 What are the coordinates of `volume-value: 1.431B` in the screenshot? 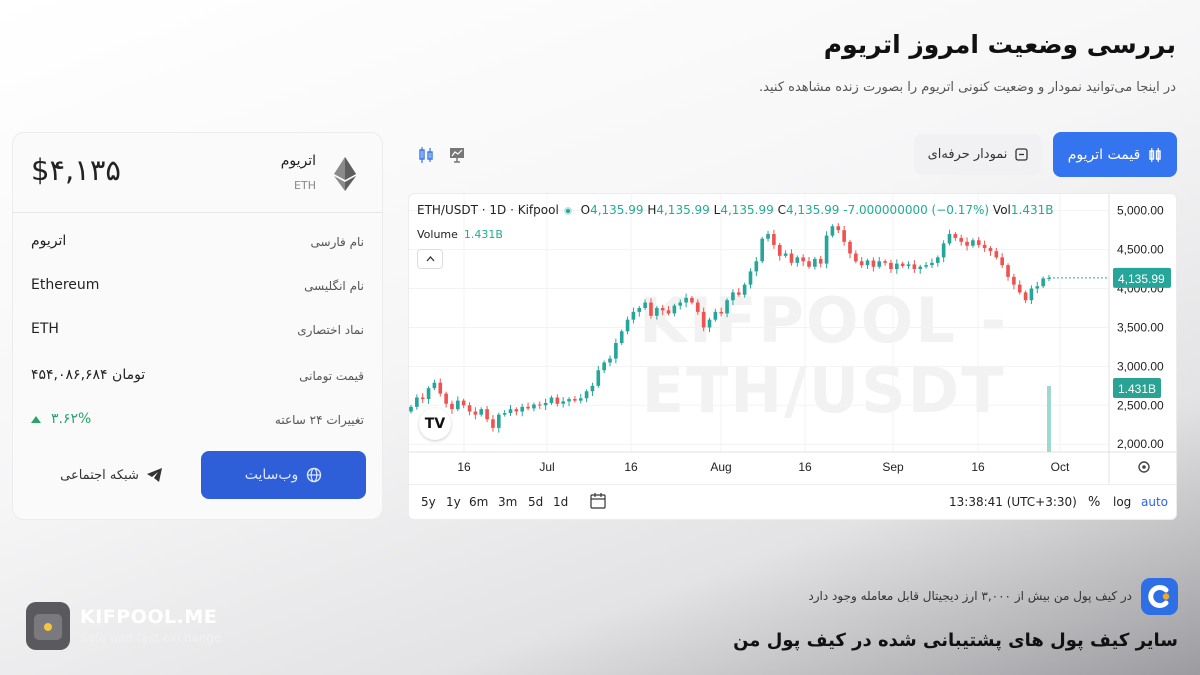 It's located at (483, 234).